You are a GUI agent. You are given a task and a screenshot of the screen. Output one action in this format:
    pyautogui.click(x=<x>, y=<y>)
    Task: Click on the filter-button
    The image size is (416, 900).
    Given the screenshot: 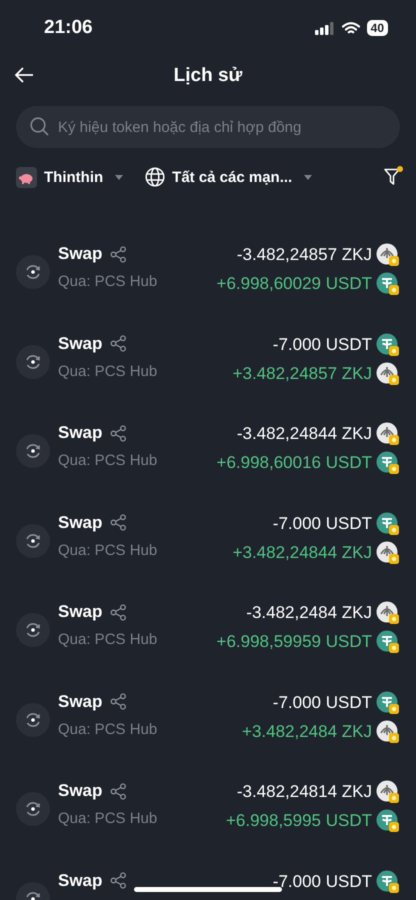 What is the action you would take?
    pyautogui.click(x=392, y=177)
    